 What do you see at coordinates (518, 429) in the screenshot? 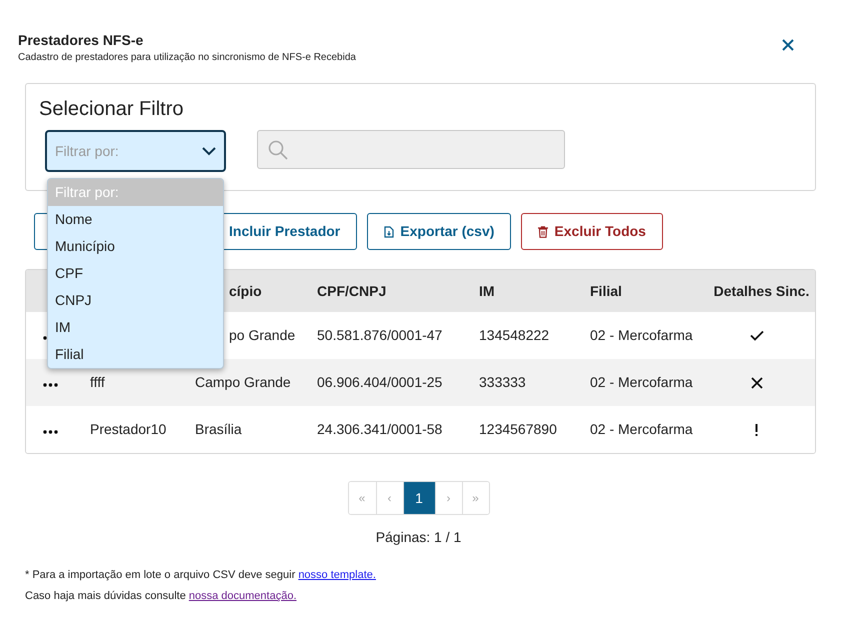
I see `table-cell: 1234567890` at bounding box center [518, 429].